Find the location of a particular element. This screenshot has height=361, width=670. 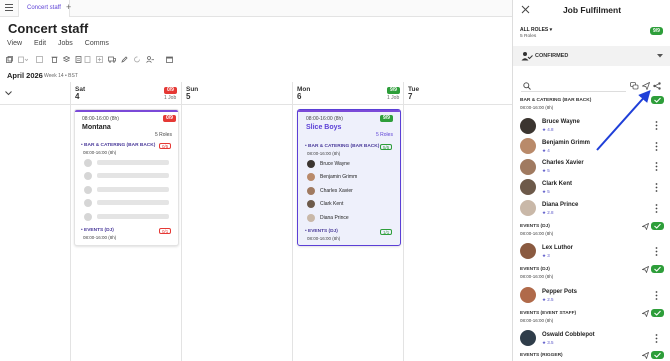

role-section-title: BAR & CATERING (BAR BACK) is located at coordinates (556, 100).